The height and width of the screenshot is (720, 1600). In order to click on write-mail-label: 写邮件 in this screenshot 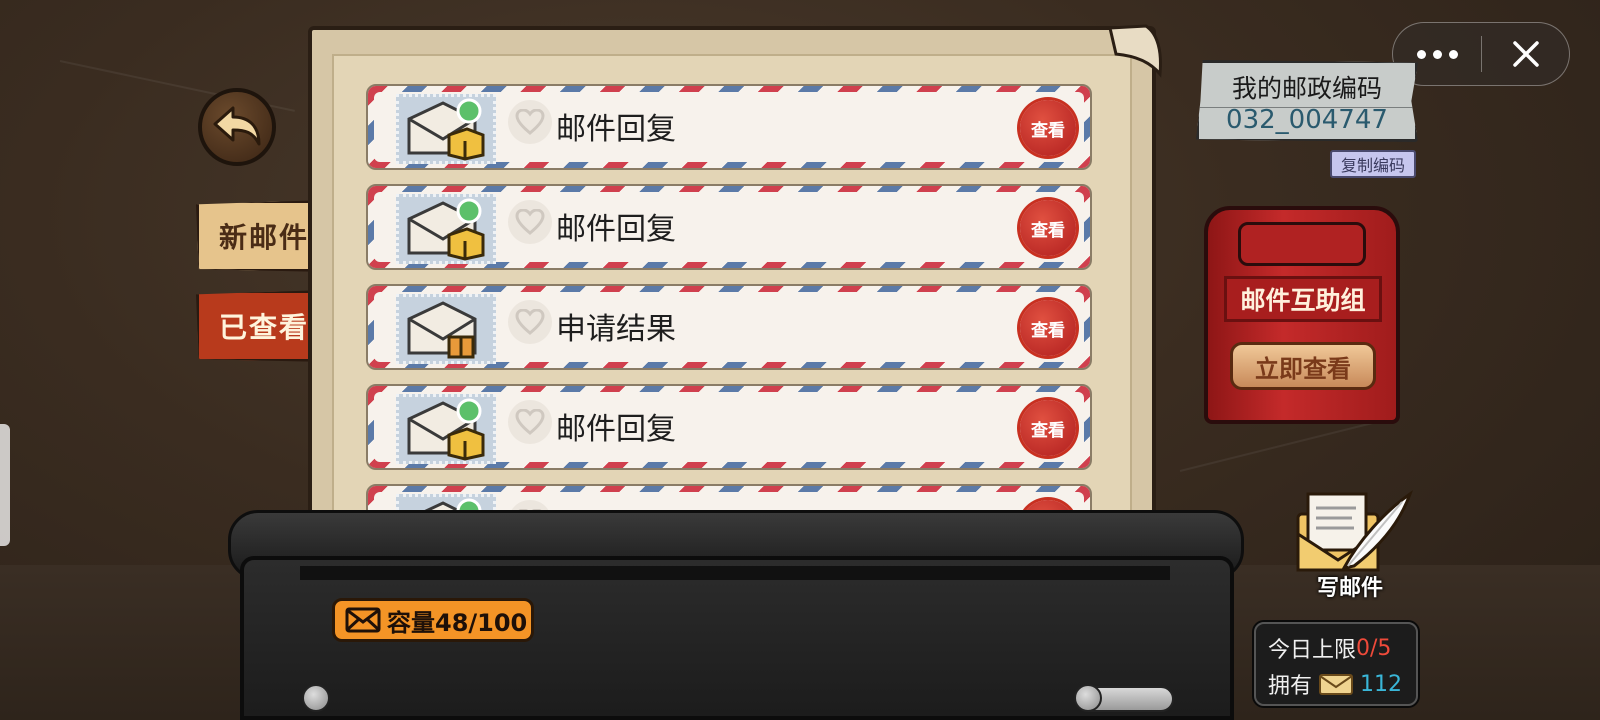, I will do `click(1349, 588)`.